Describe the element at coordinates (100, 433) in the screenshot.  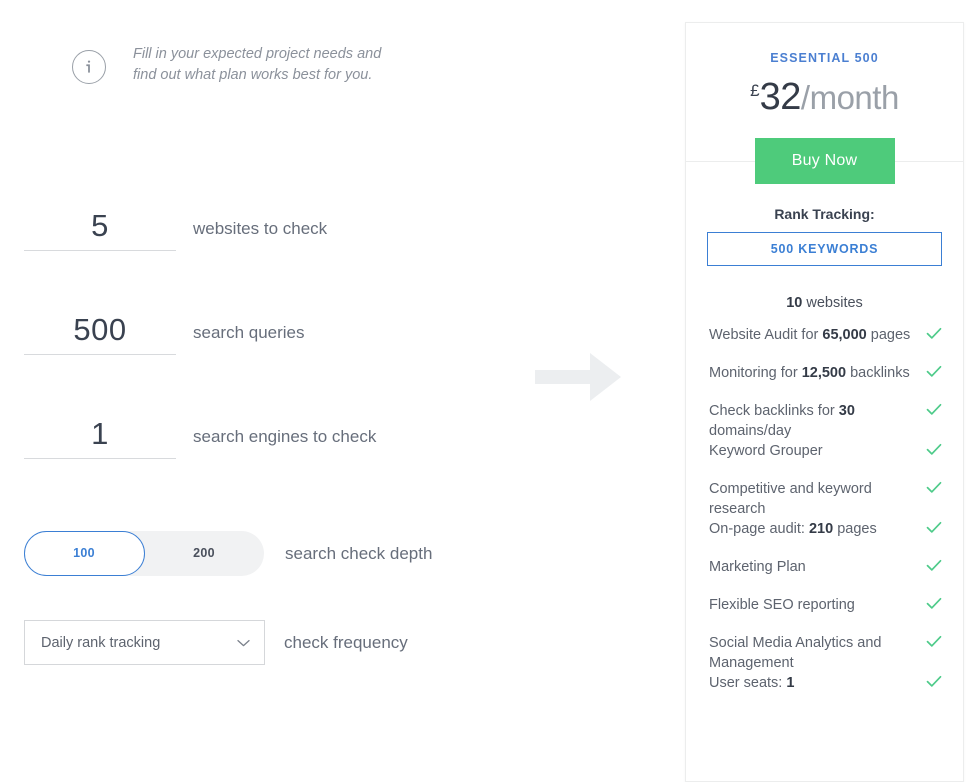
I see `search-engines-value: 1` at that location.